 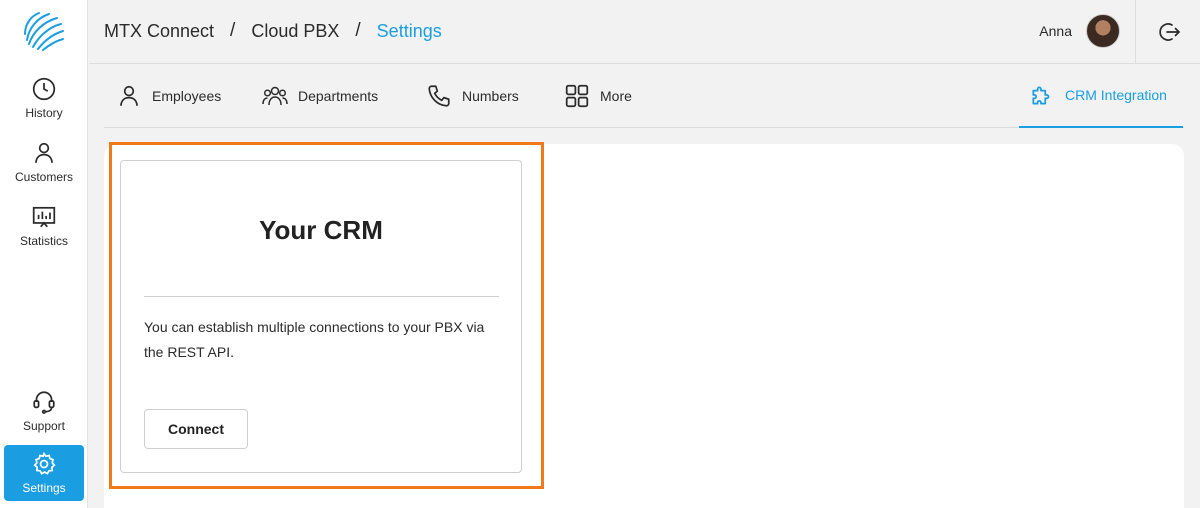 I want to click on grid-icon, so click(x=577, y=96).